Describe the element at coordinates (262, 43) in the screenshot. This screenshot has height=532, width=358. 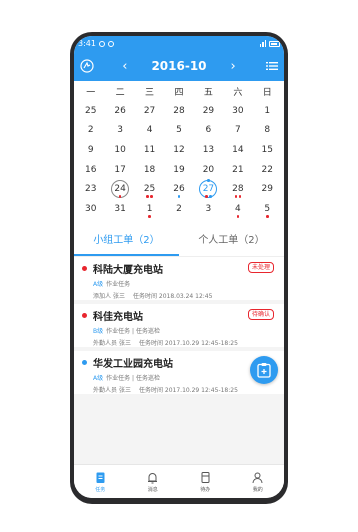
I see `signal-icon` at that location.